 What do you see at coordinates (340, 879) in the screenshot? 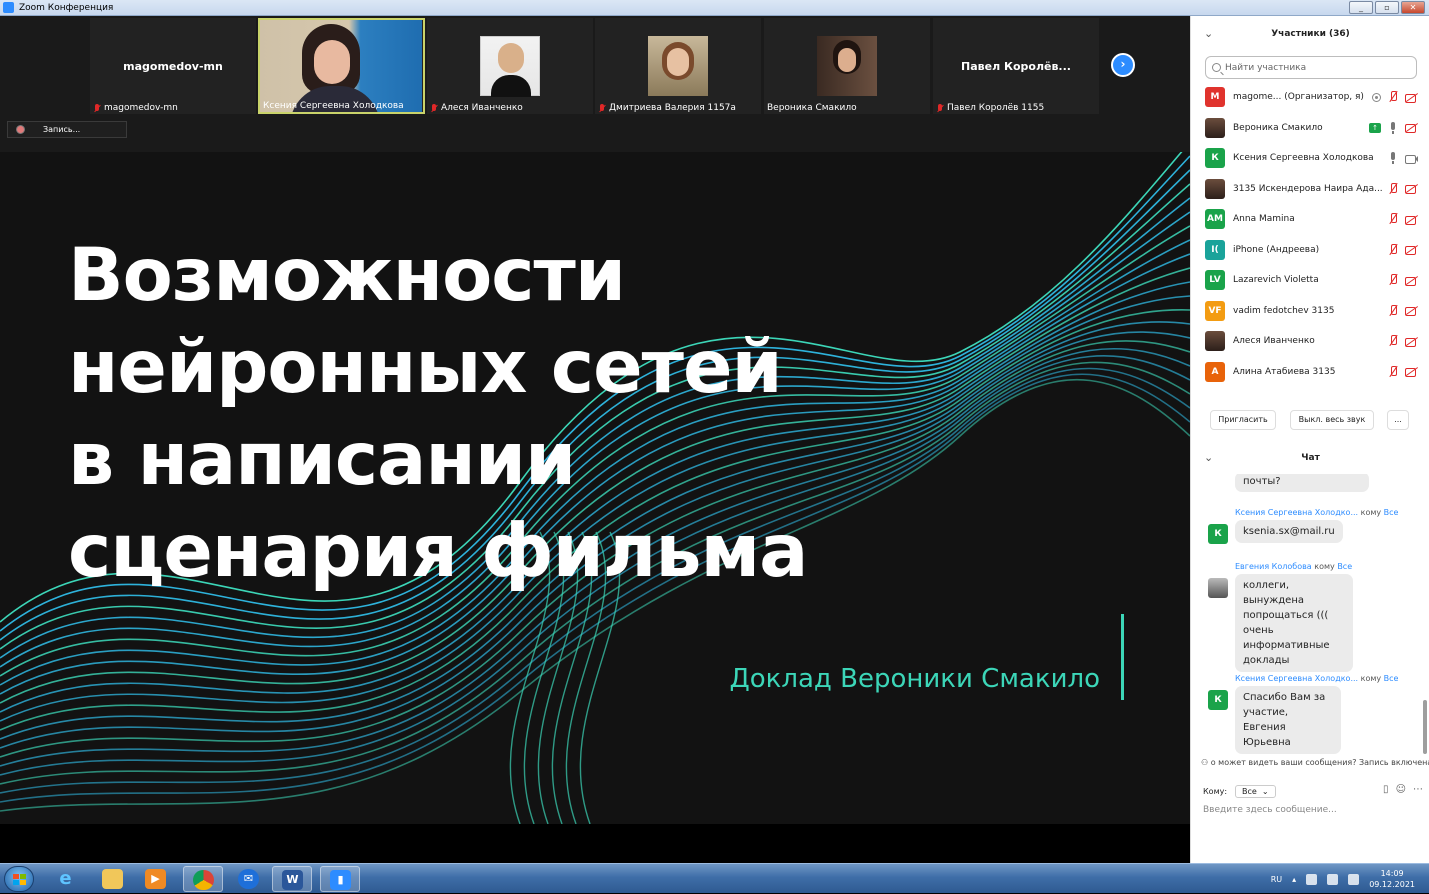
I see `taskbar-zoom: ▮` at bounding box center [340, 879].